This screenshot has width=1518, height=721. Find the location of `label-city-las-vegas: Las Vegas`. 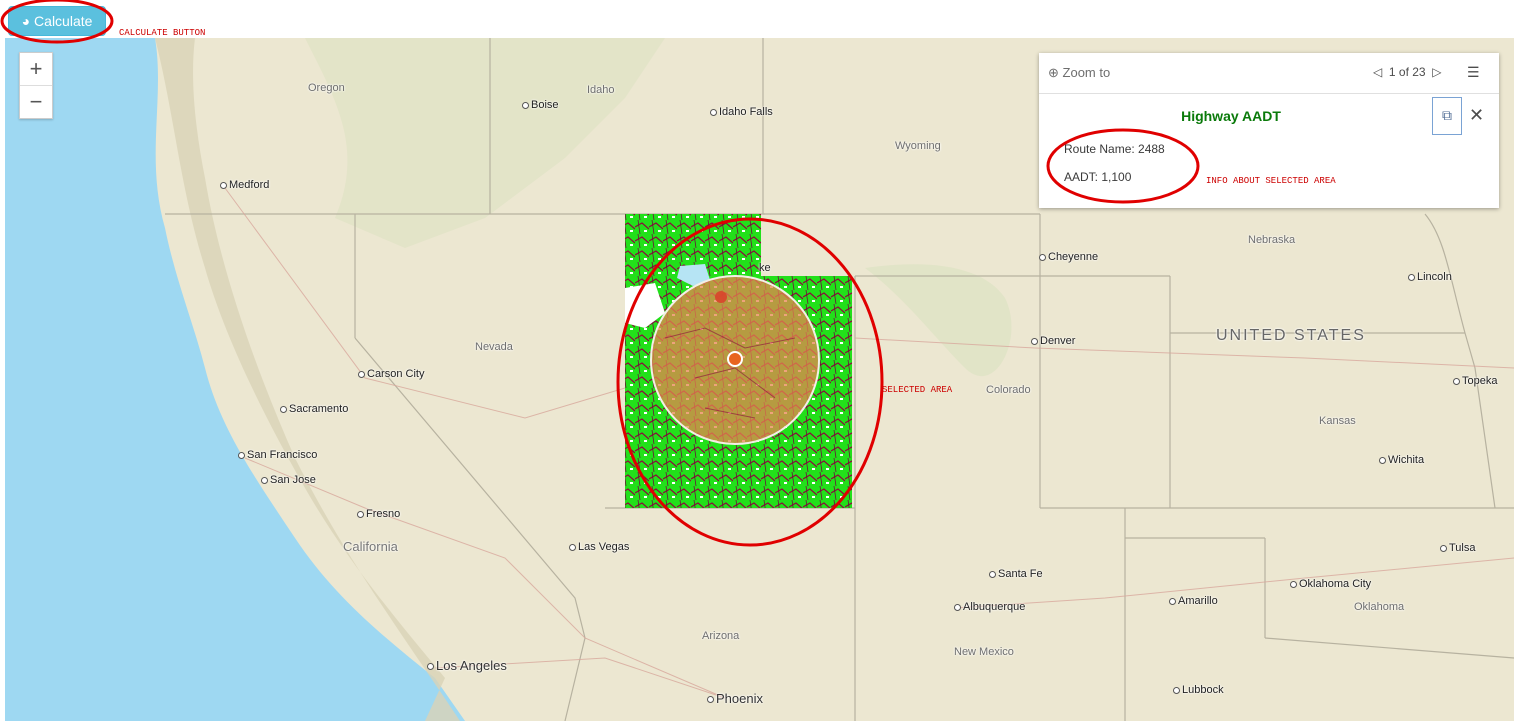

label-city-las-vegas: Las Vegas is located at coordinates (599, 547).